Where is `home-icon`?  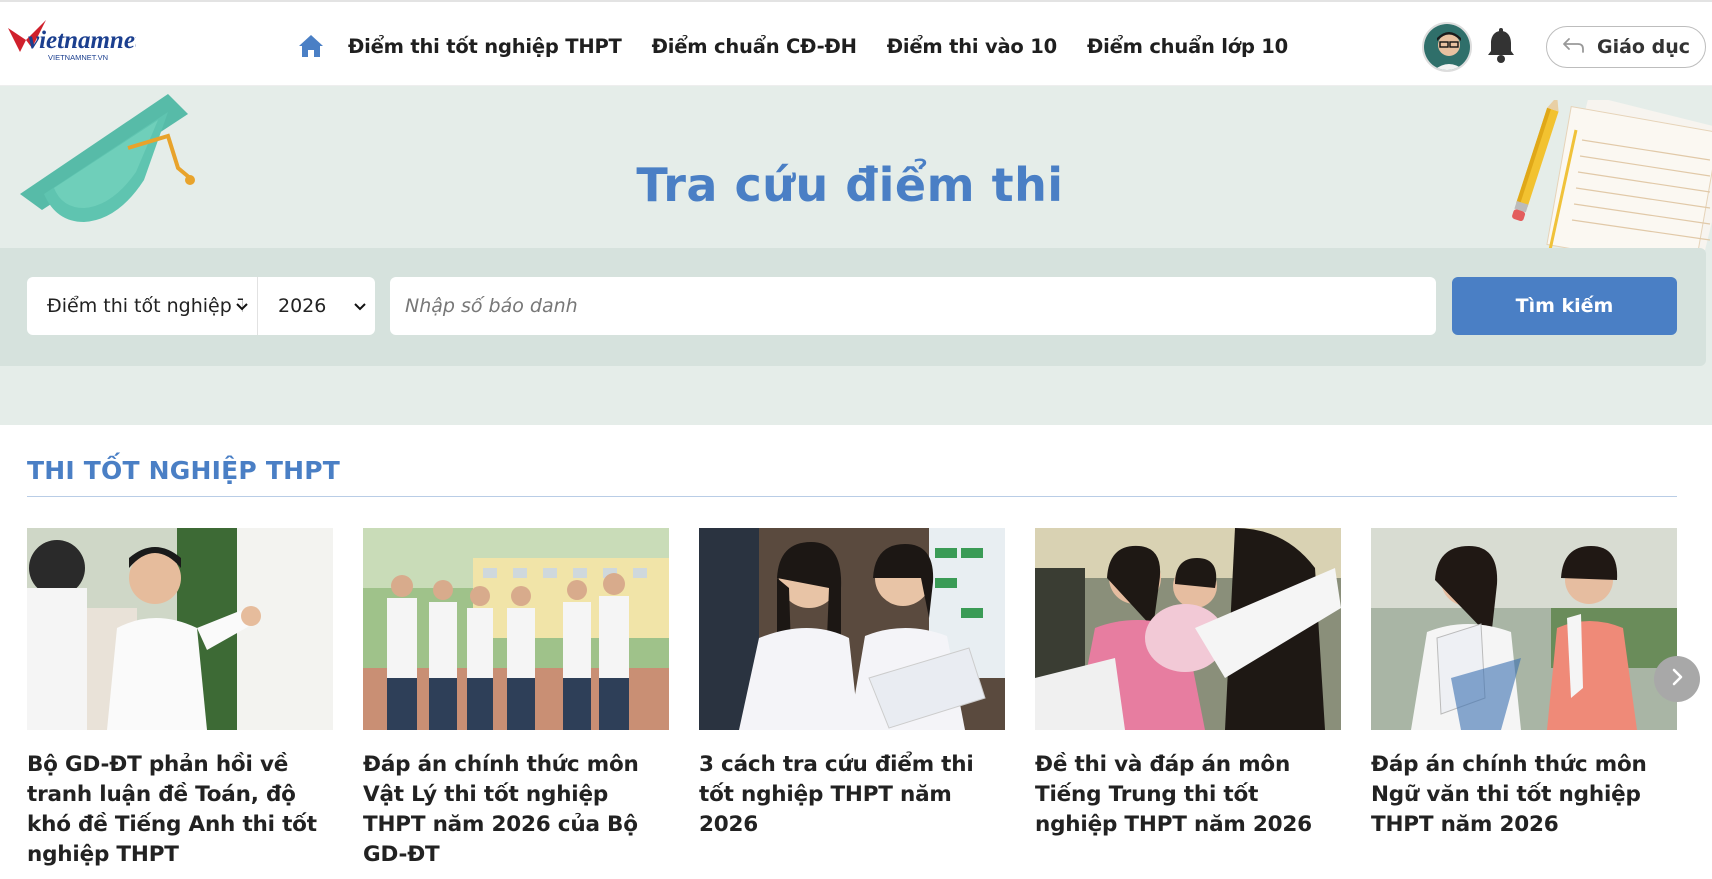 home-icon is located at coordinates (311, 46).